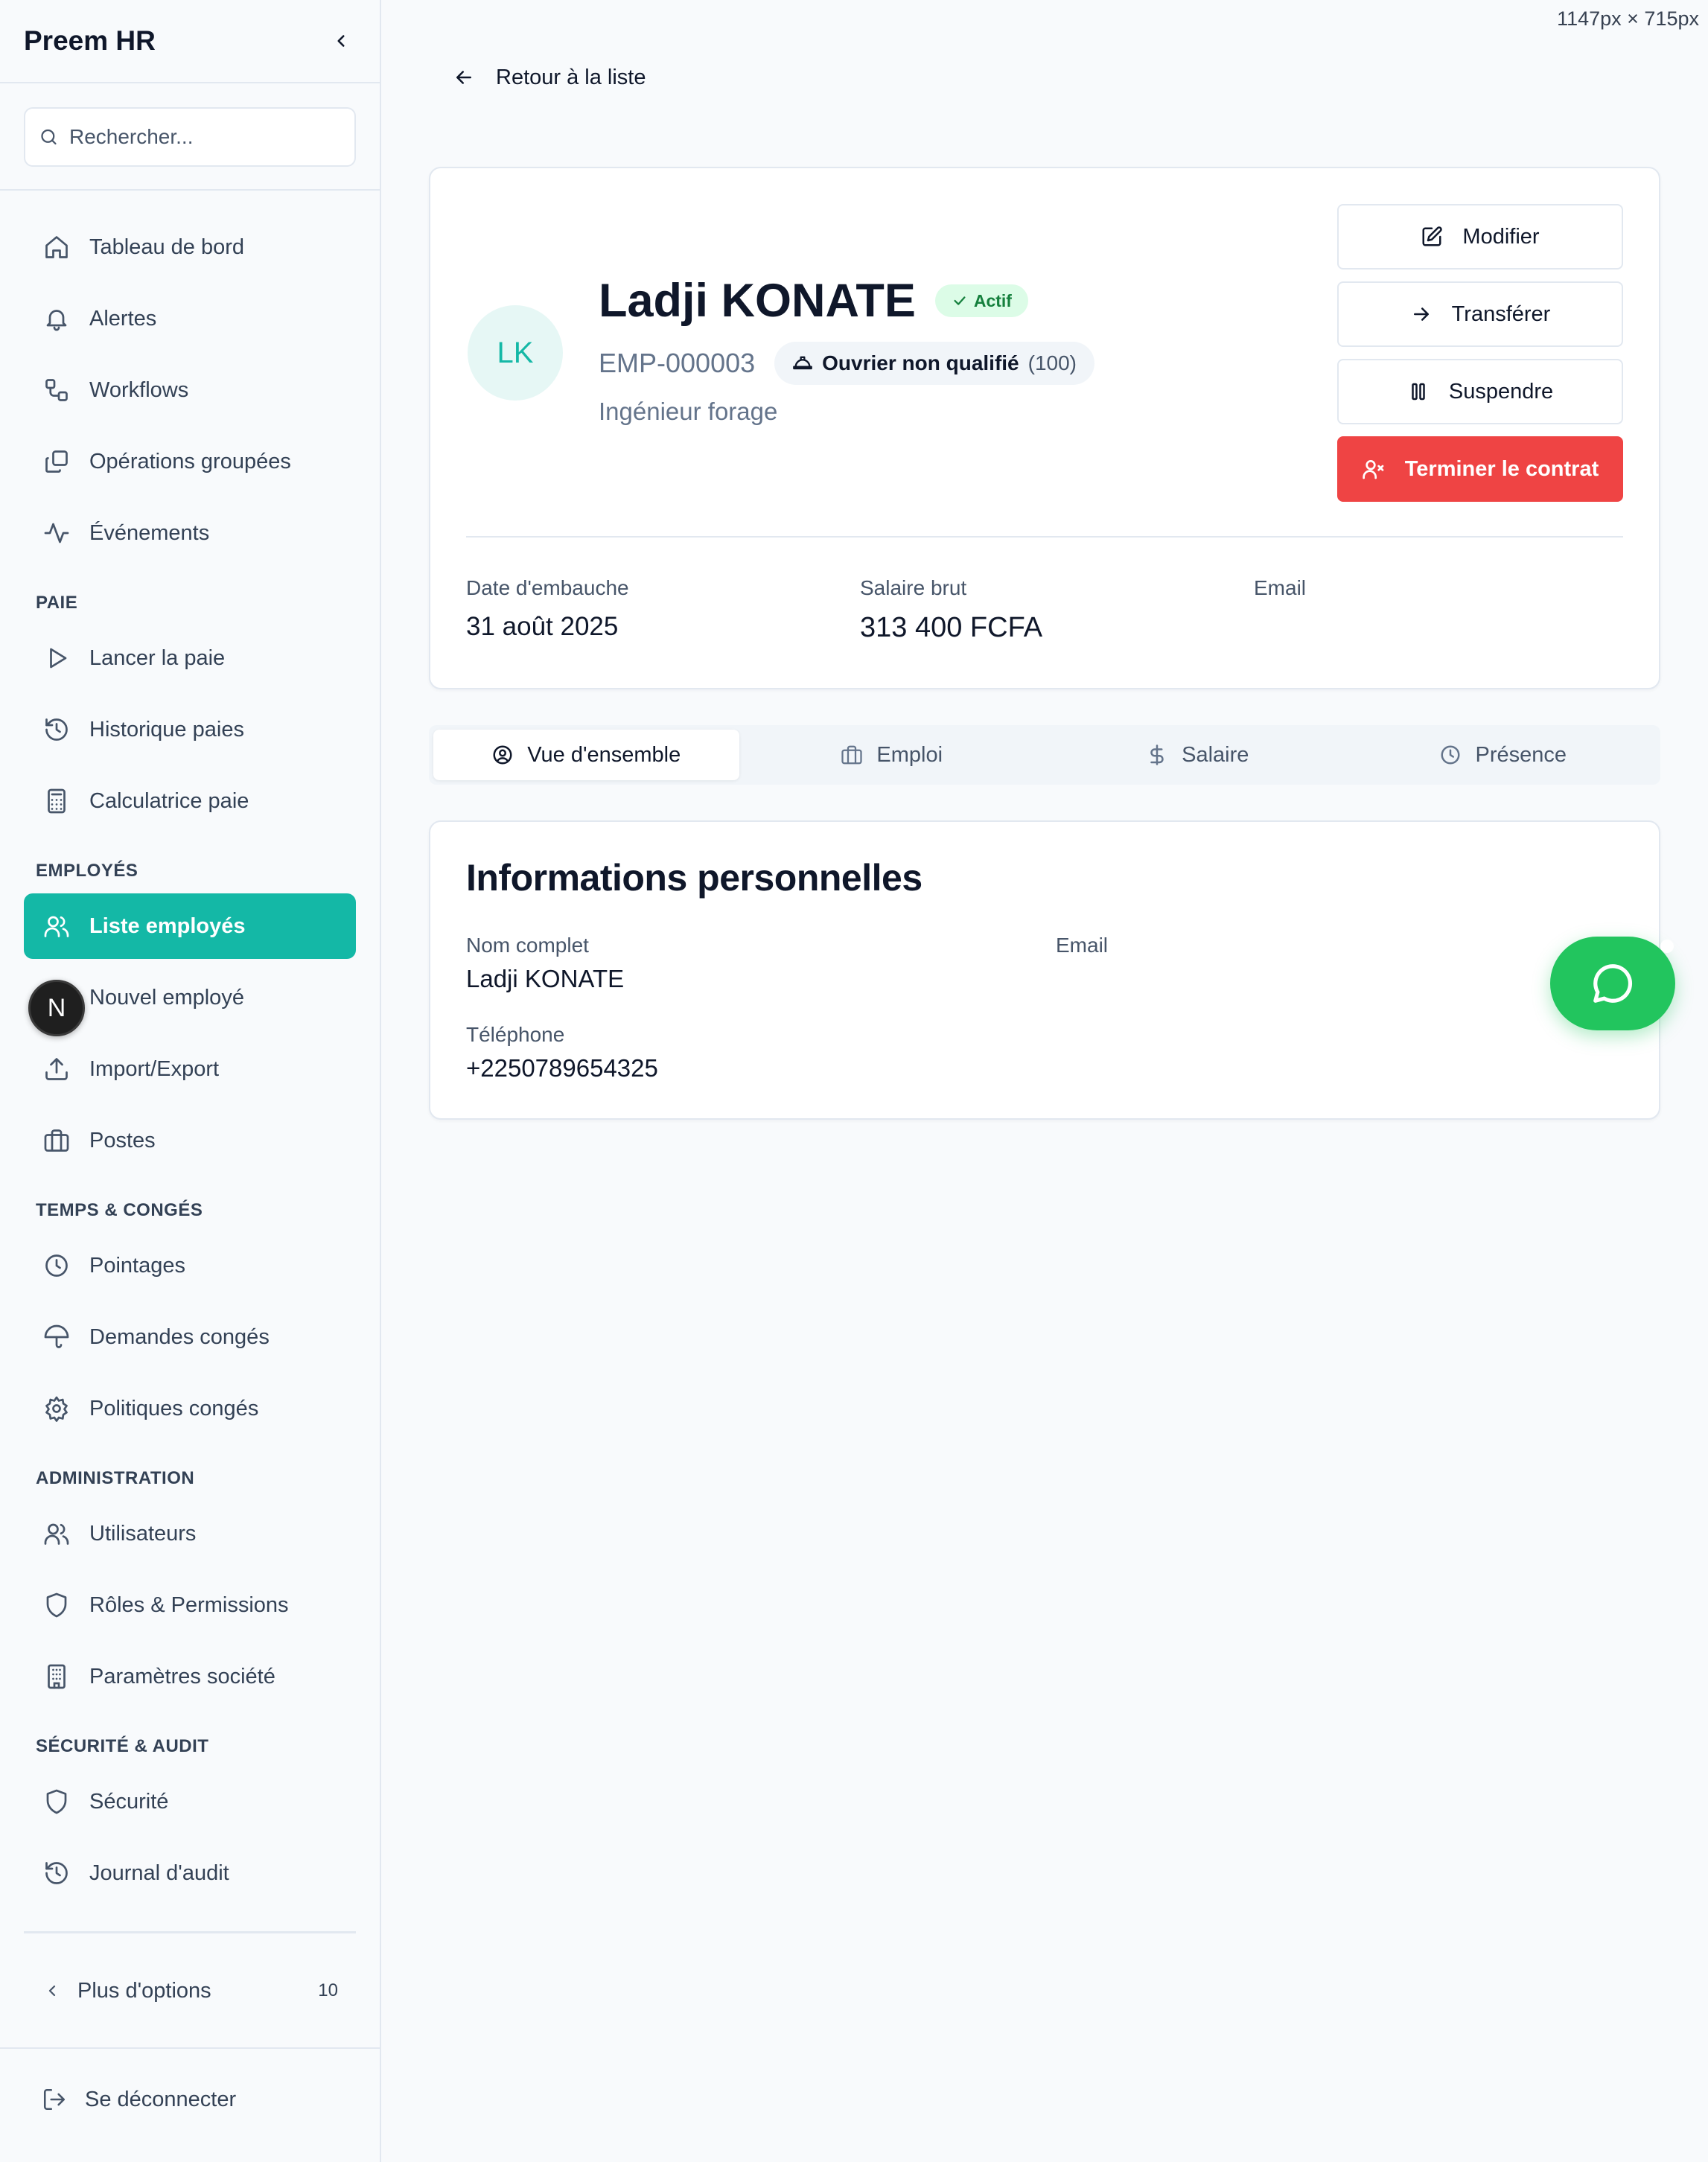 The image size is (1708, 2162). Describe the element at coordinates (190, 729) in the screenshot. I see `sidebar-item-historique-paies: Historique paies` at that location.